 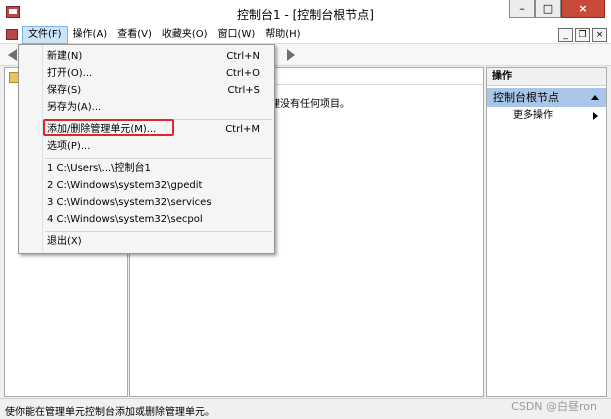 What do you see at coordinates (243, 56) in the screenshot?
I see `menu-item-shortcut: Ctrl+N` at bounding box center [243, 56].